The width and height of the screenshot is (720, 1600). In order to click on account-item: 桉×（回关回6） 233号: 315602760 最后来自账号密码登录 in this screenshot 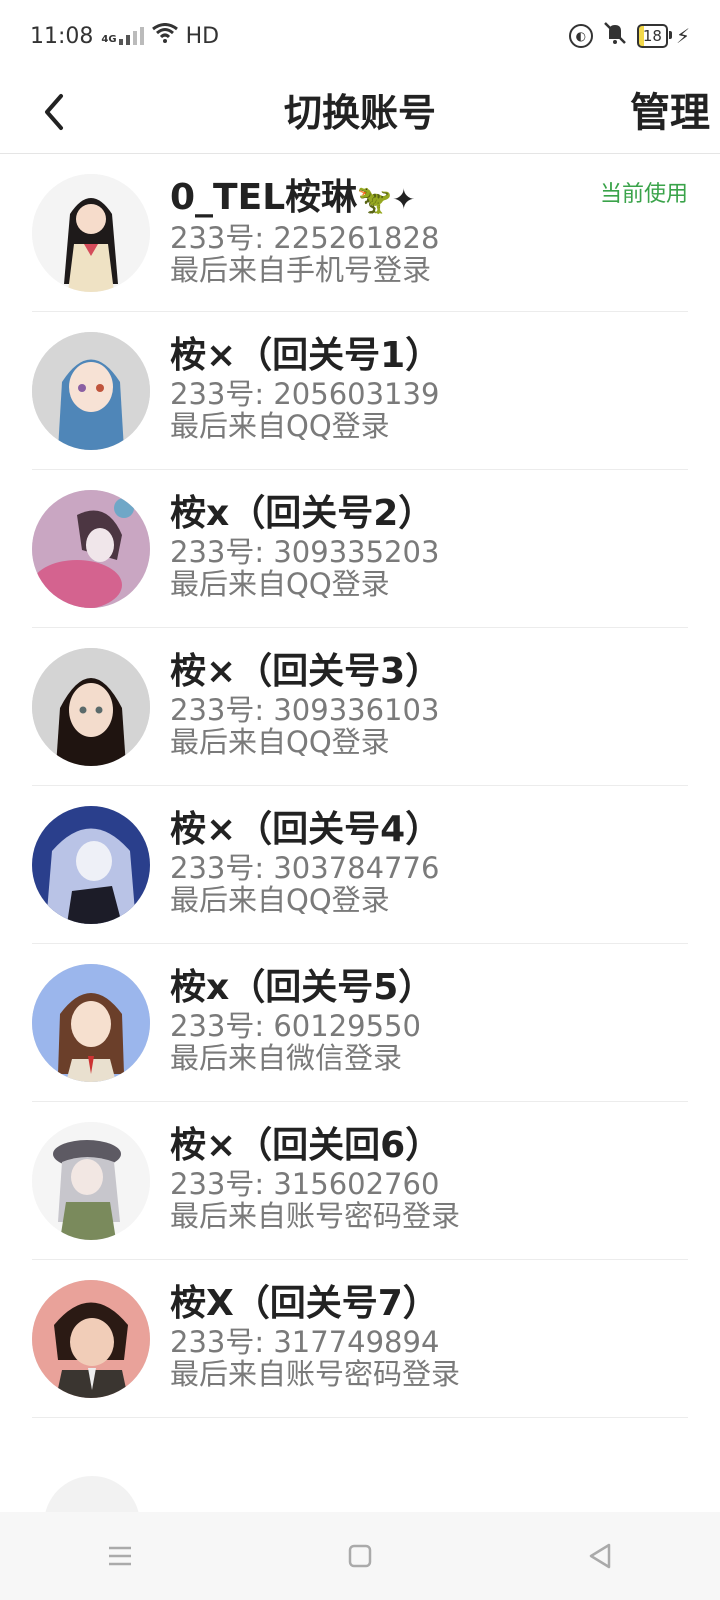, I will do `click(360, 1181)`.